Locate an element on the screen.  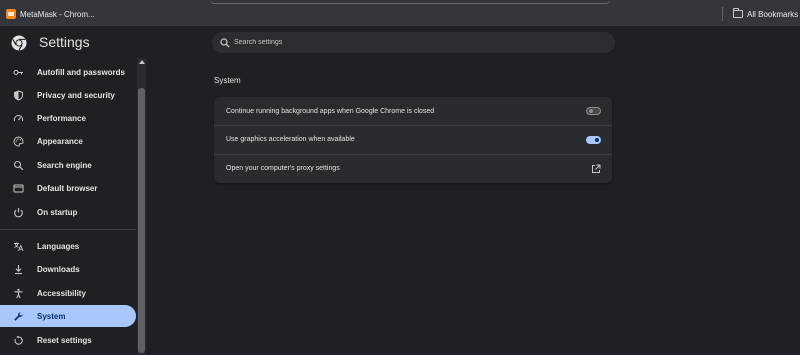
wrench-icon is located at coordinates (18, 316).